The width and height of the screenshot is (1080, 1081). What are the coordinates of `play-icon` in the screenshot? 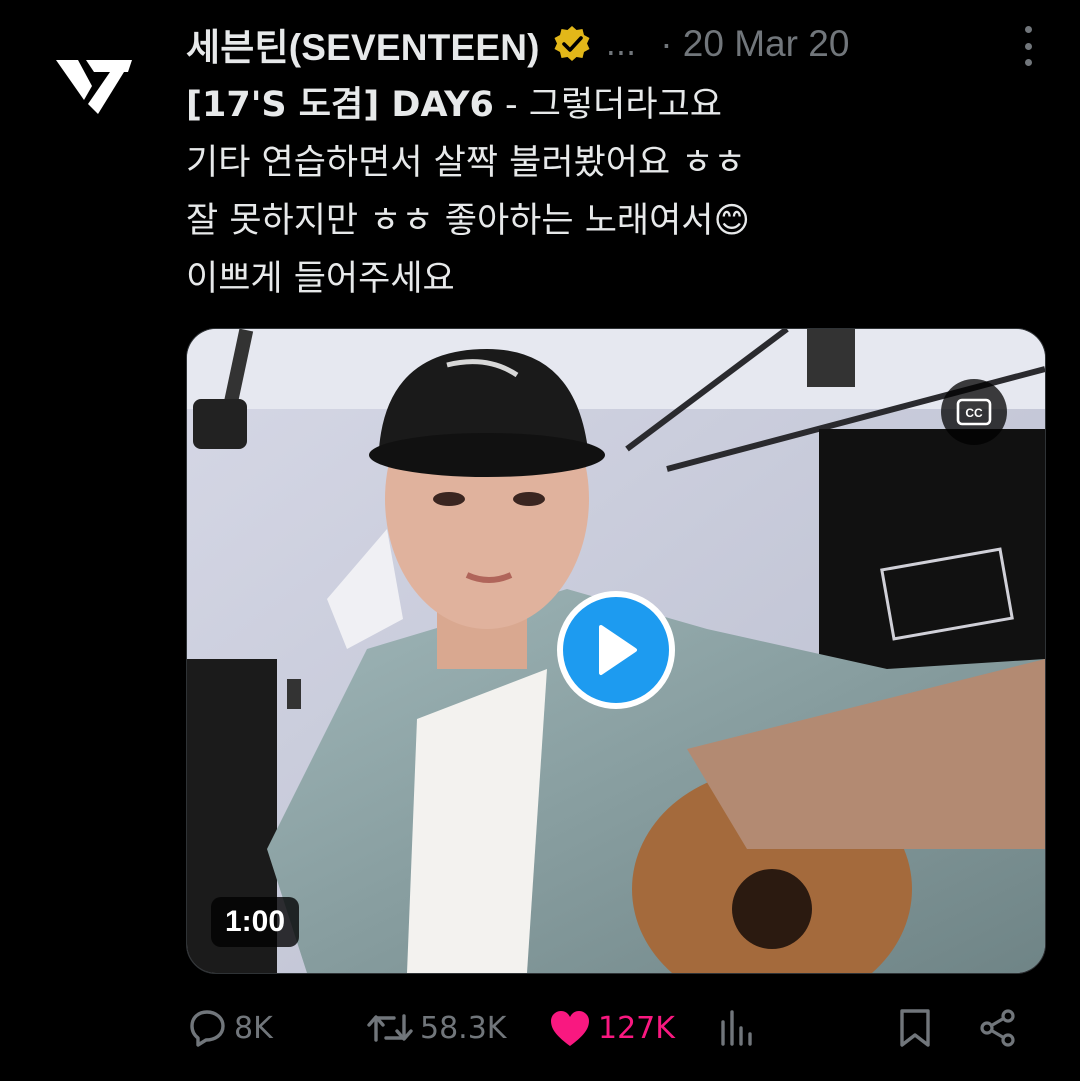 It's located at (618, 650).